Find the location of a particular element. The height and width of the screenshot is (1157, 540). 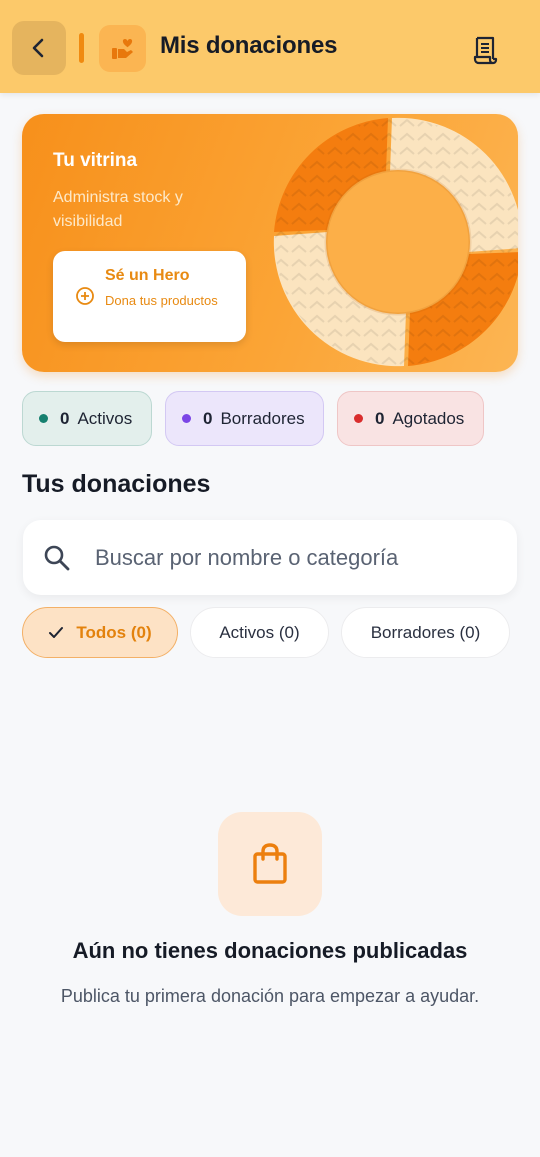

header-divider is located at coordinates (81, 48).